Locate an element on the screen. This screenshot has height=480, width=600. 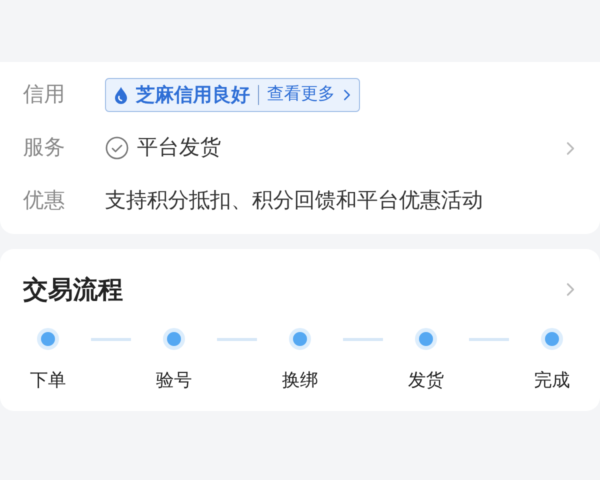
step-label: 验号 is located at coordinates (174, 380).